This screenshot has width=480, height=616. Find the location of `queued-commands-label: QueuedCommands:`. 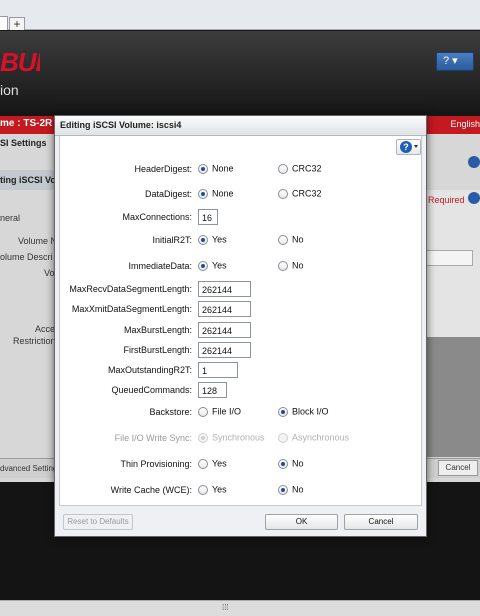

queued-commands-label: QueuedCommands: is located at coordinates (151, 390).